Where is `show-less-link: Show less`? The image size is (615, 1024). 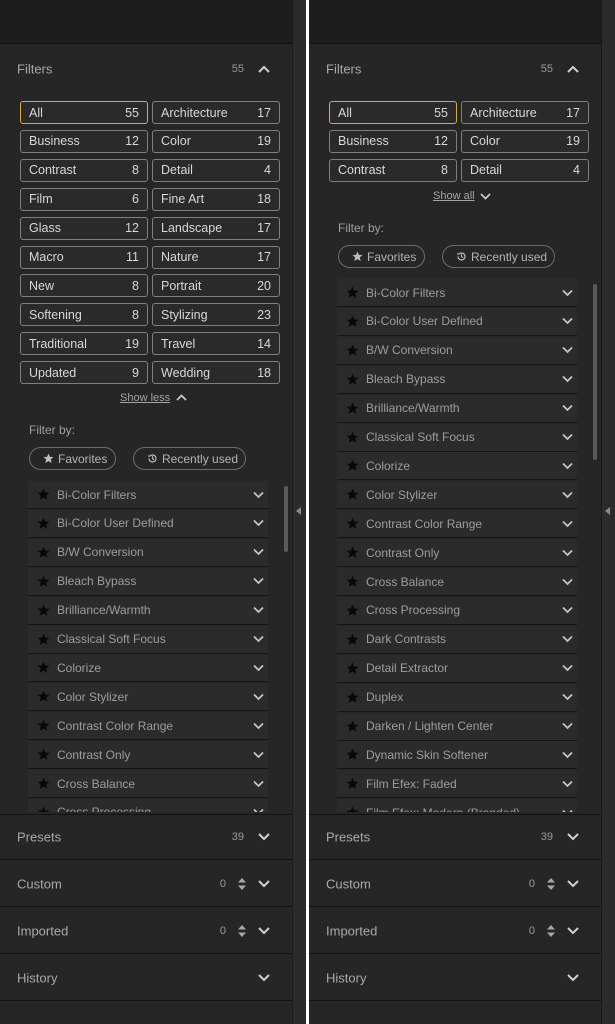
show-less-link: Show less is located at coordinates (145, 398).